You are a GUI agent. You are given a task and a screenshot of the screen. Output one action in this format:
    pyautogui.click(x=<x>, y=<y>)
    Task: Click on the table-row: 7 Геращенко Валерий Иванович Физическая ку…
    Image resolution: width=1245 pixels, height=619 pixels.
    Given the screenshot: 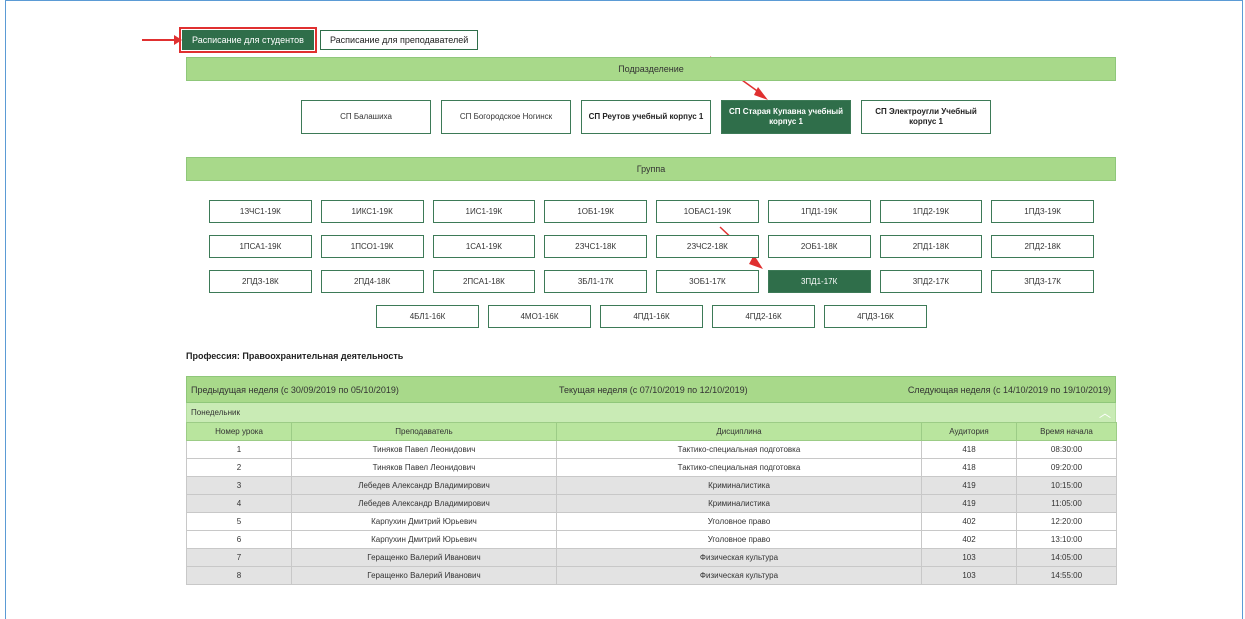 What is the action you would take?
    pyautogui.click(x=651, y=557)
    